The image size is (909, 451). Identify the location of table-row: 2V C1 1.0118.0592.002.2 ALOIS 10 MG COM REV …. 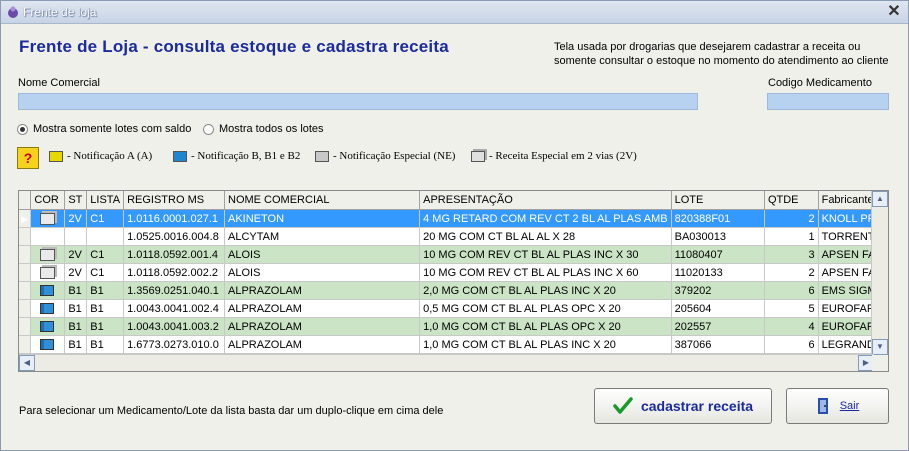
(453, 272).